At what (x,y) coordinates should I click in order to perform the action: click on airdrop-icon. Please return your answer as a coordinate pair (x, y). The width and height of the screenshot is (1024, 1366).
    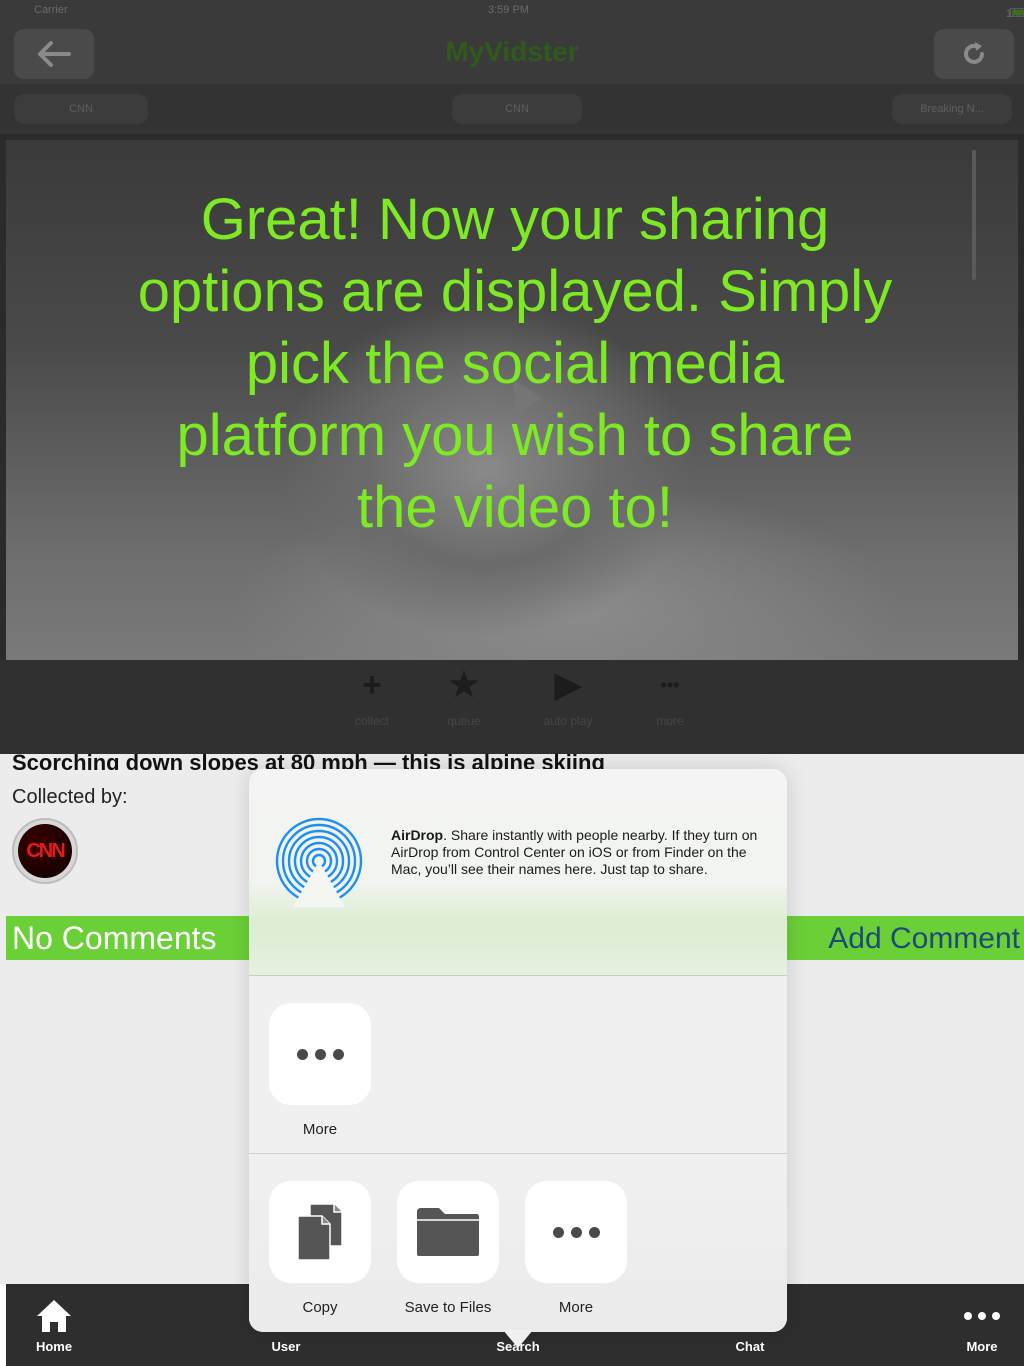
    Looking at the image, I should click on (319, 862).